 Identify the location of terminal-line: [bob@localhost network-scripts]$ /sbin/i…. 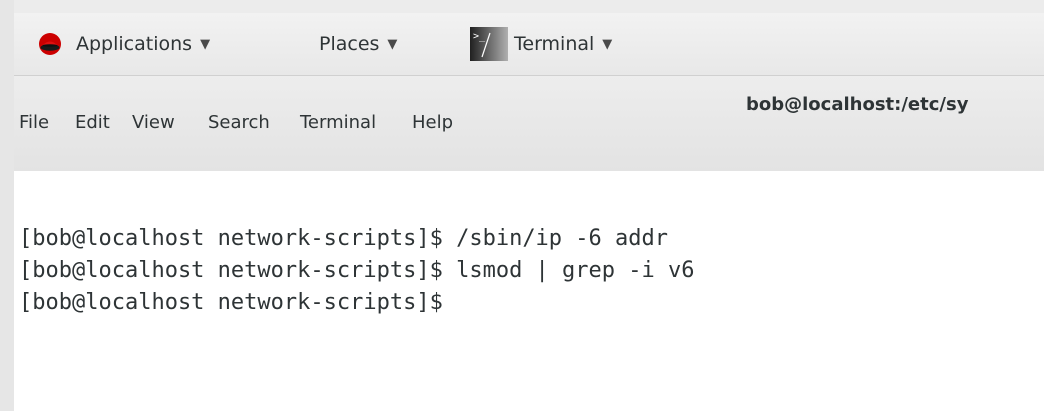
(344, 238).